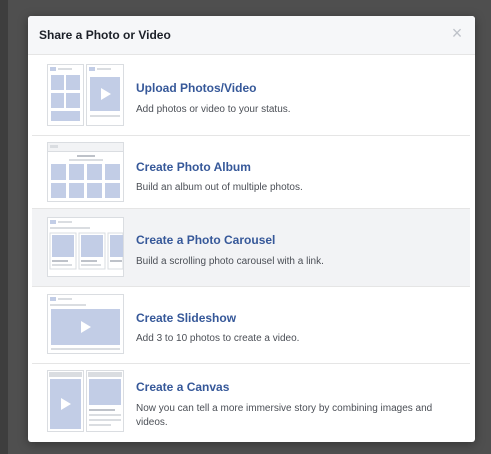  I want to click on option-title: Upload Photos/Video, so click(196, 88).